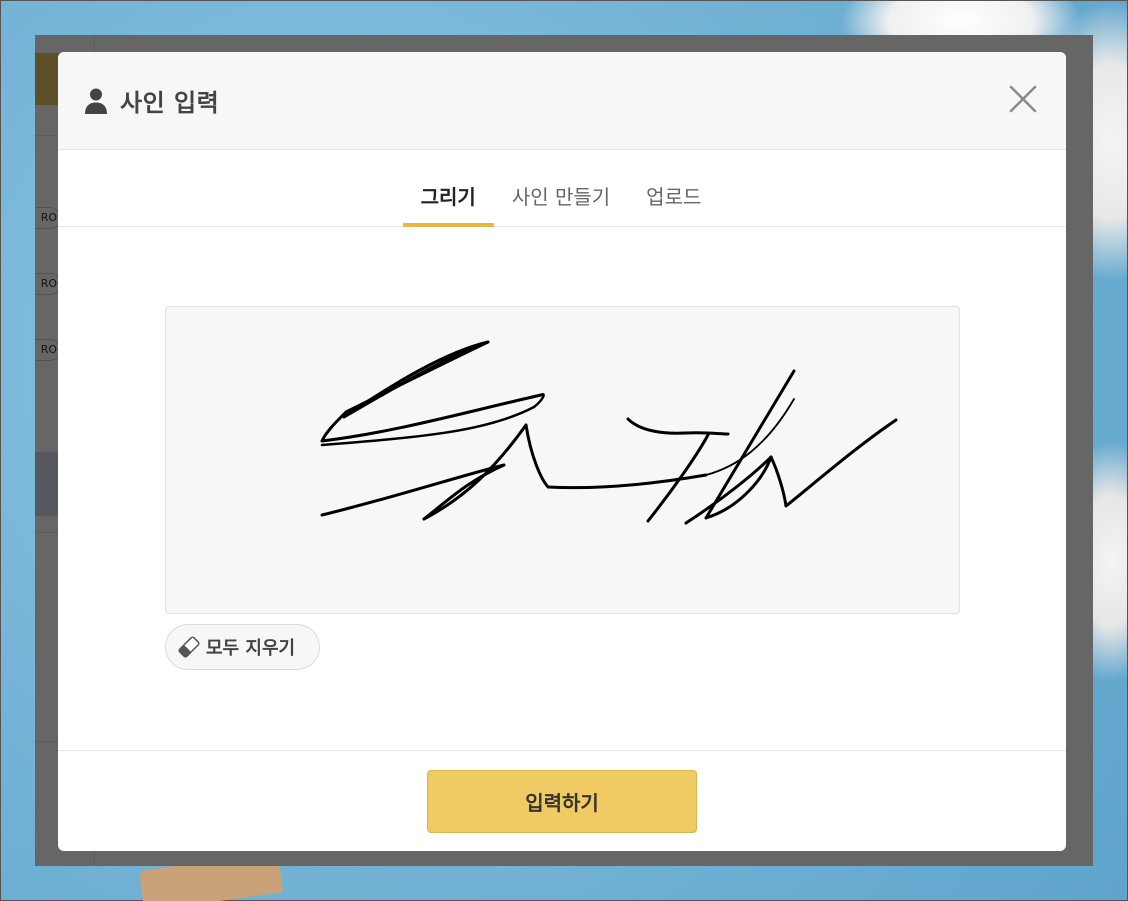 This screenshot has height=901, width=1128. I want to click on tab-create-signature-label: 사인 만들기, so click(561, 196).